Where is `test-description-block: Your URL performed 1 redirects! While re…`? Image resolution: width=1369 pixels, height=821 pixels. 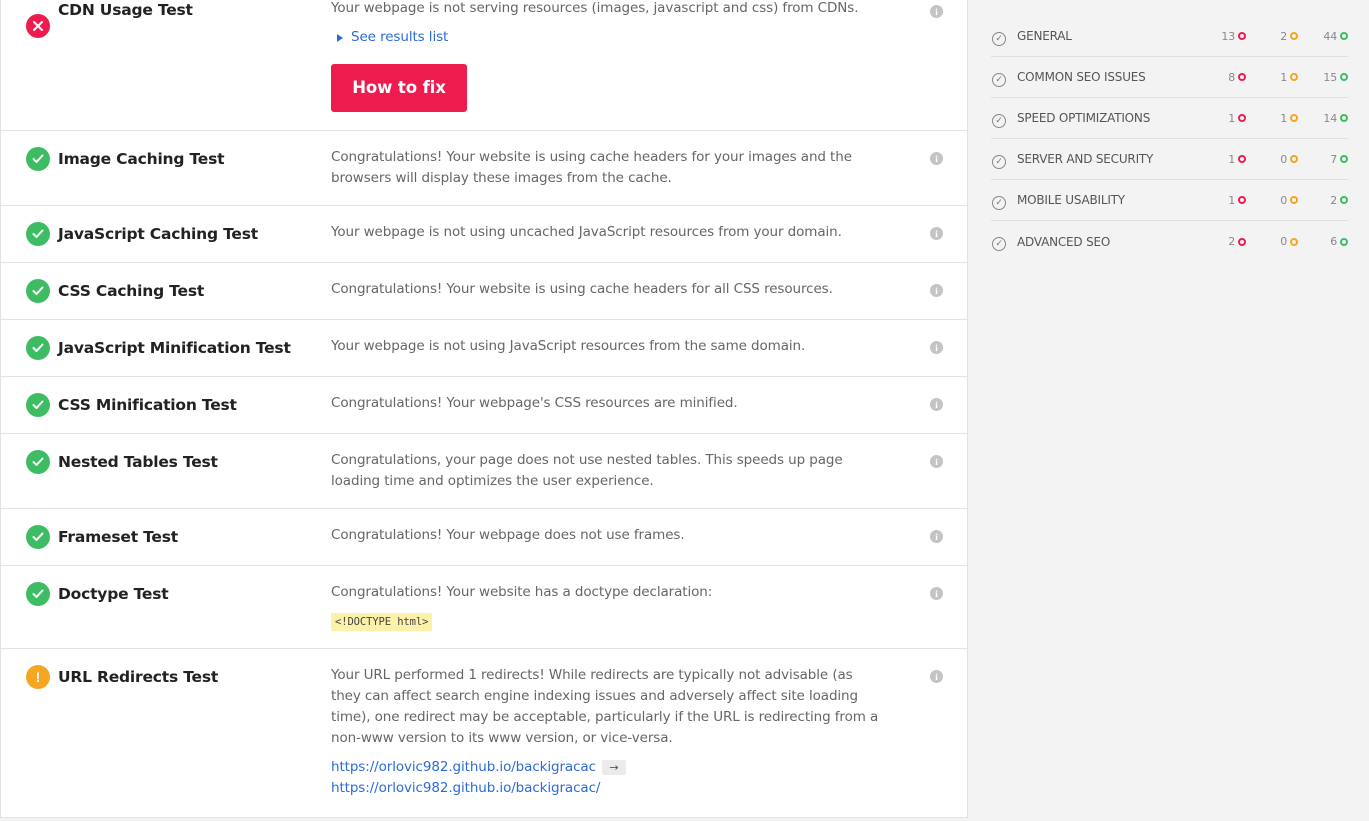
test-description-block: Your URL performed 1 redirects! While re… is located at coordinates (605, 732).